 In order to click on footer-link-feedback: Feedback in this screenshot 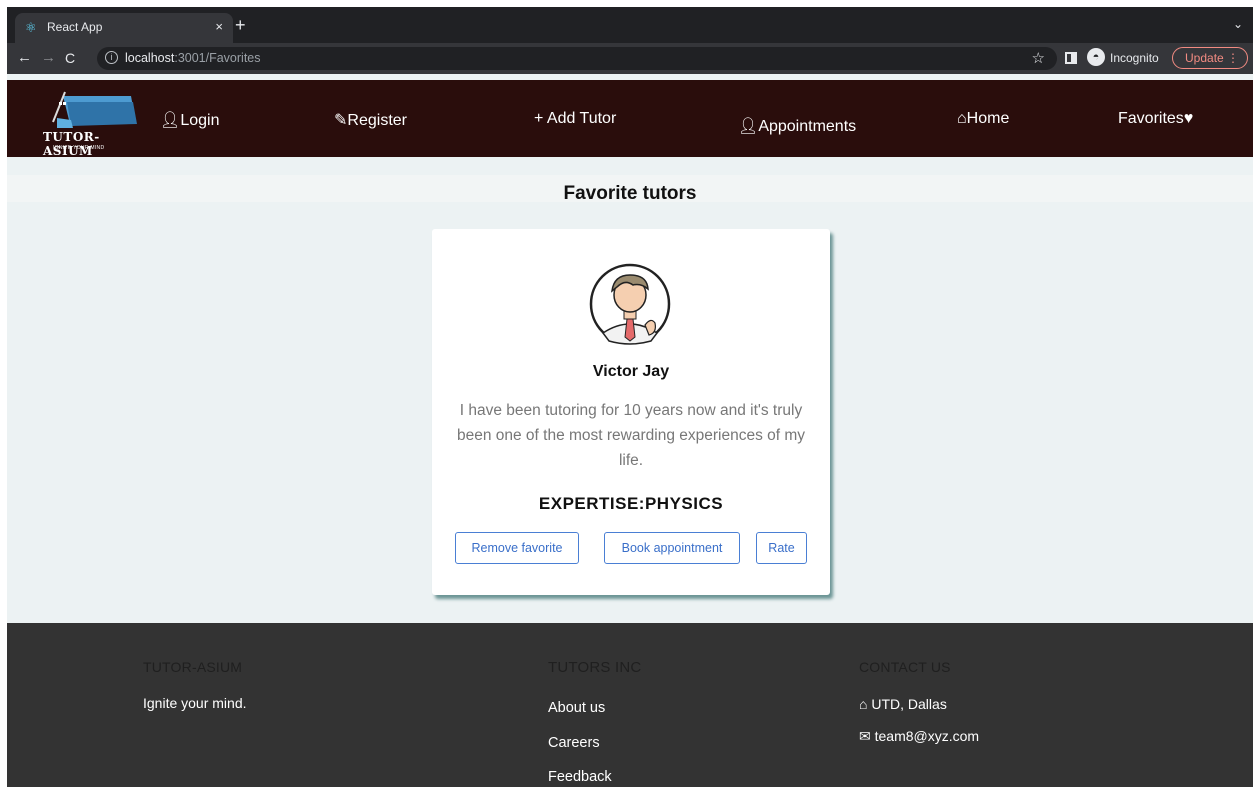, I will do `click(580, 777)`.